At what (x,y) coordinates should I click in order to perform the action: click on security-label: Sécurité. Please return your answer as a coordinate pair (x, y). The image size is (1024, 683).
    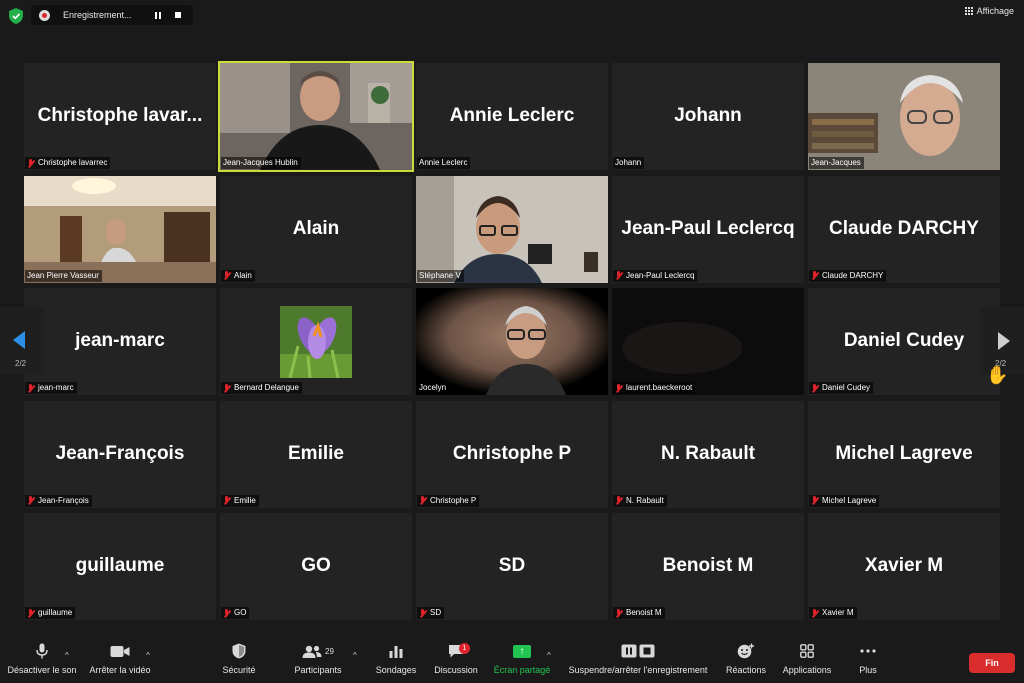
    Looking at the image, I should click on (239, 670).